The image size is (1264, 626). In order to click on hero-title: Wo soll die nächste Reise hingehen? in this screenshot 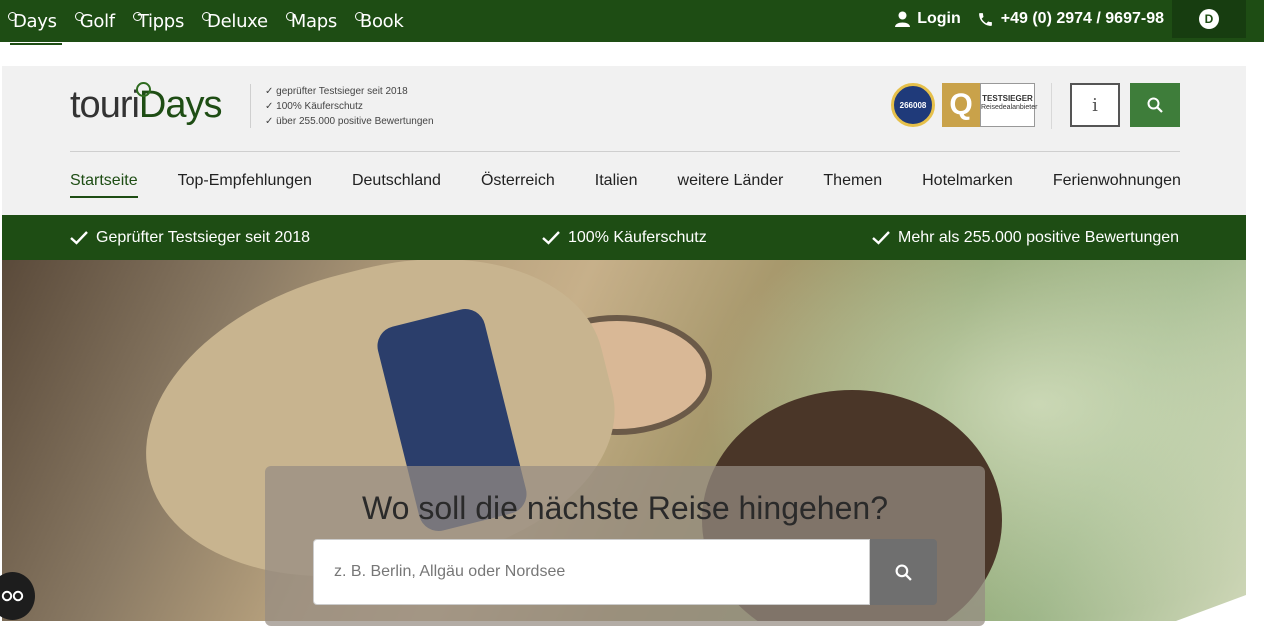, I will do `click(625, 508)`.